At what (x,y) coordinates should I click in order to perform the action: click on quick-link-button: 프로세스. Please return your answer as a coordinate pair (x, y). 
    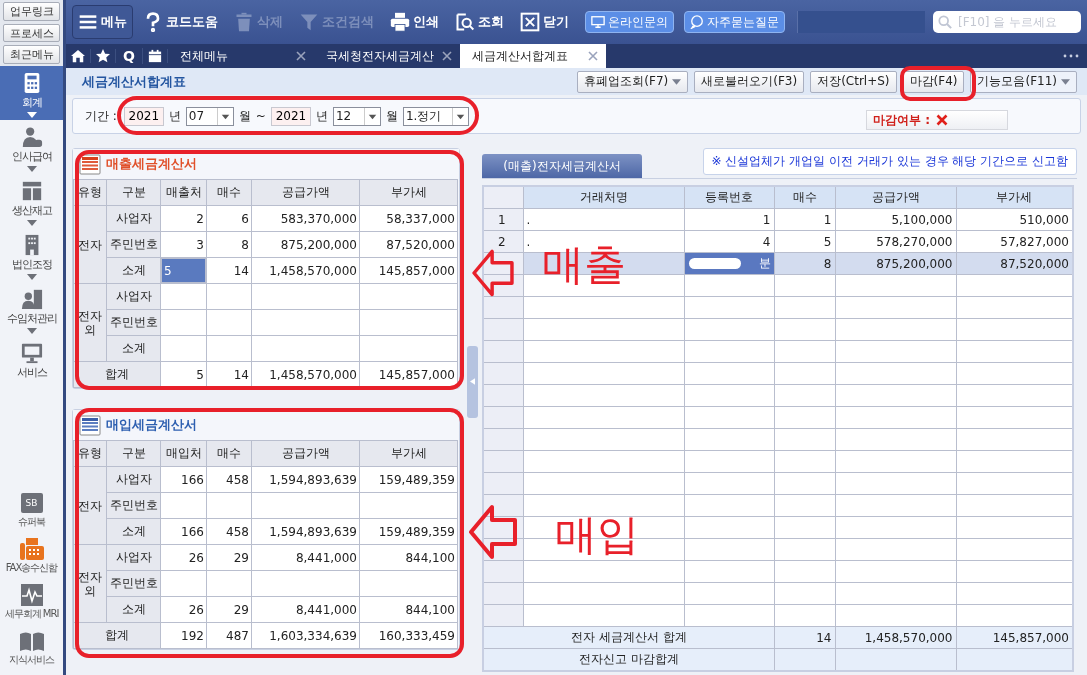
    Looking at the image, I should click on (31, 33).